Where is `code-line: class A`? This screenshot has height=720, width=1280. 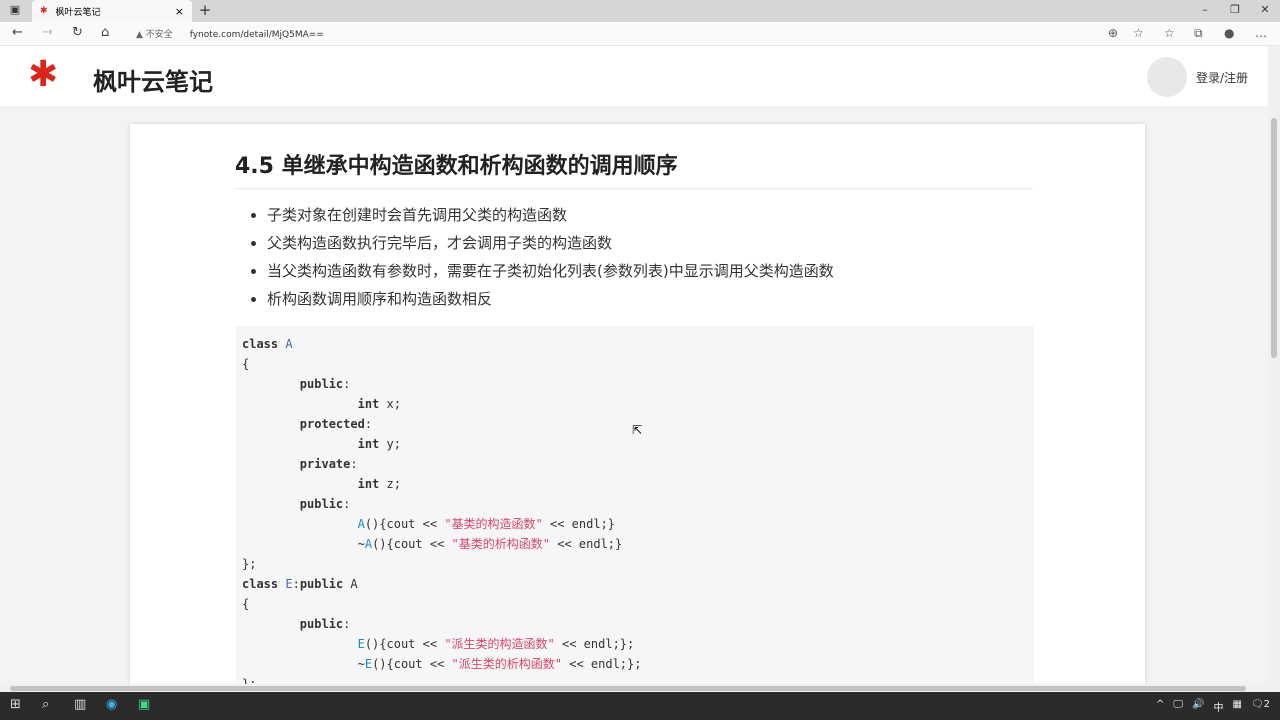
code-line: class A is located at coordinates (635, 344).